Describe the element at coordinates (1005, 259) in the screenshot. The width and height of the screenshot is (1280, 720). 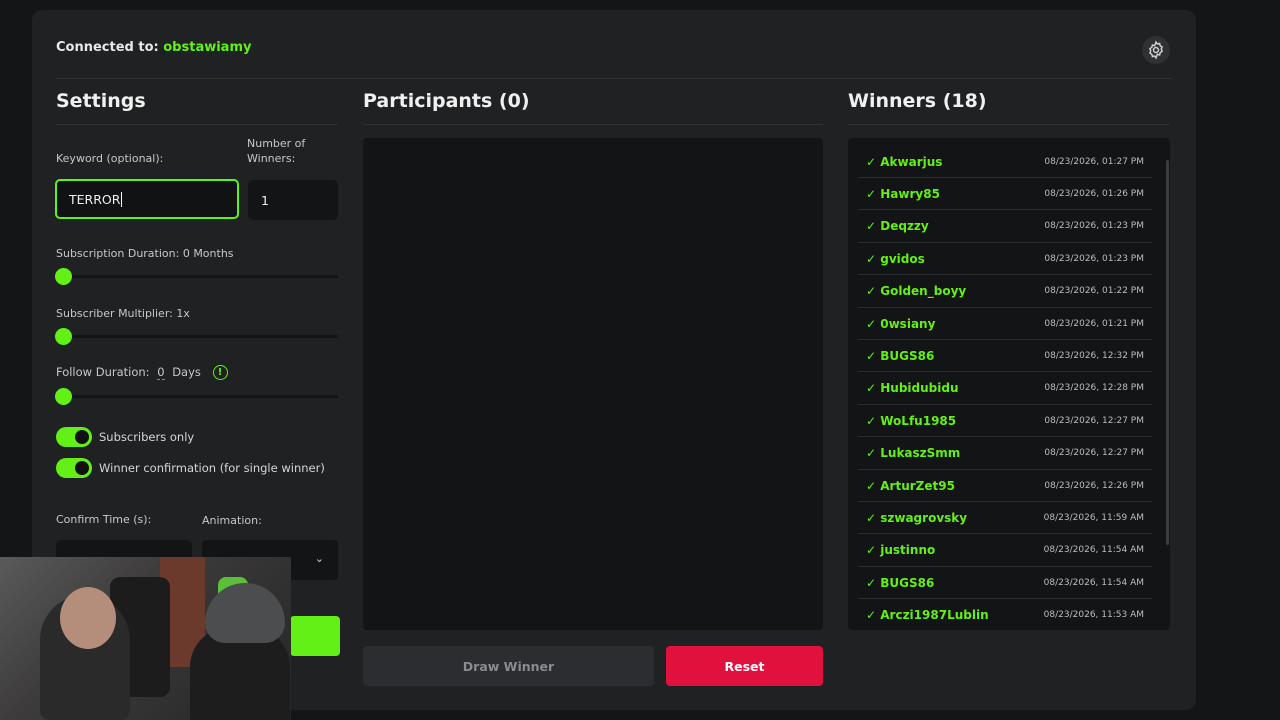
I see `winner-row: ✓ gvidos 08/23/2026, 01:23 PM` at that location.